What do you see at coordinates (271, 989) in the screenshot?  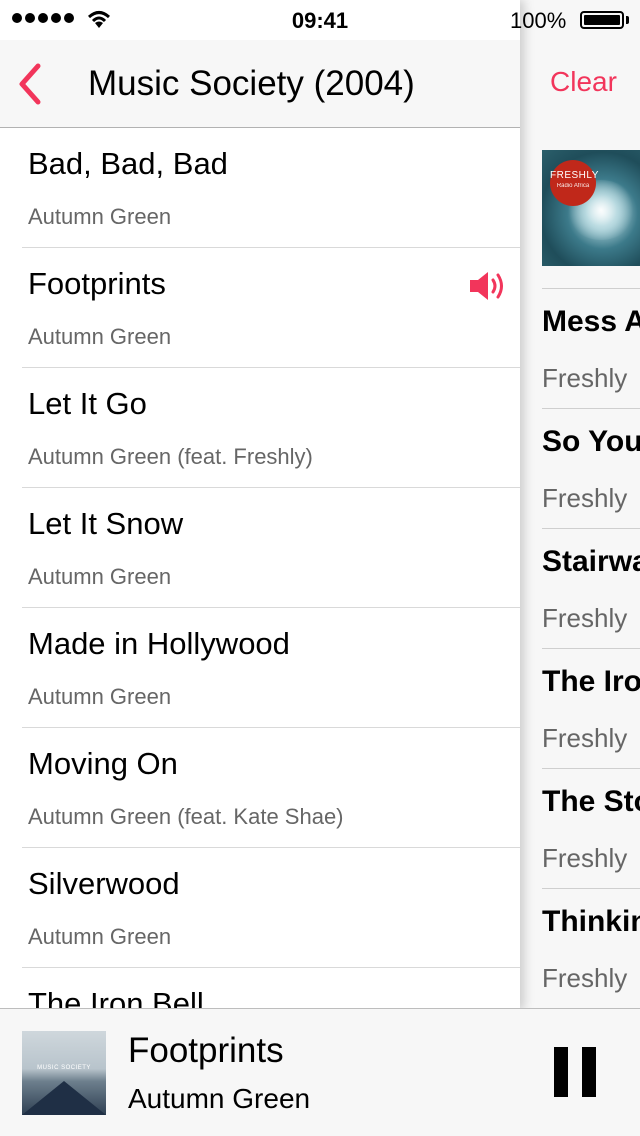 I see `track-row: The Iron Bell` at bounding box center [271, 989].